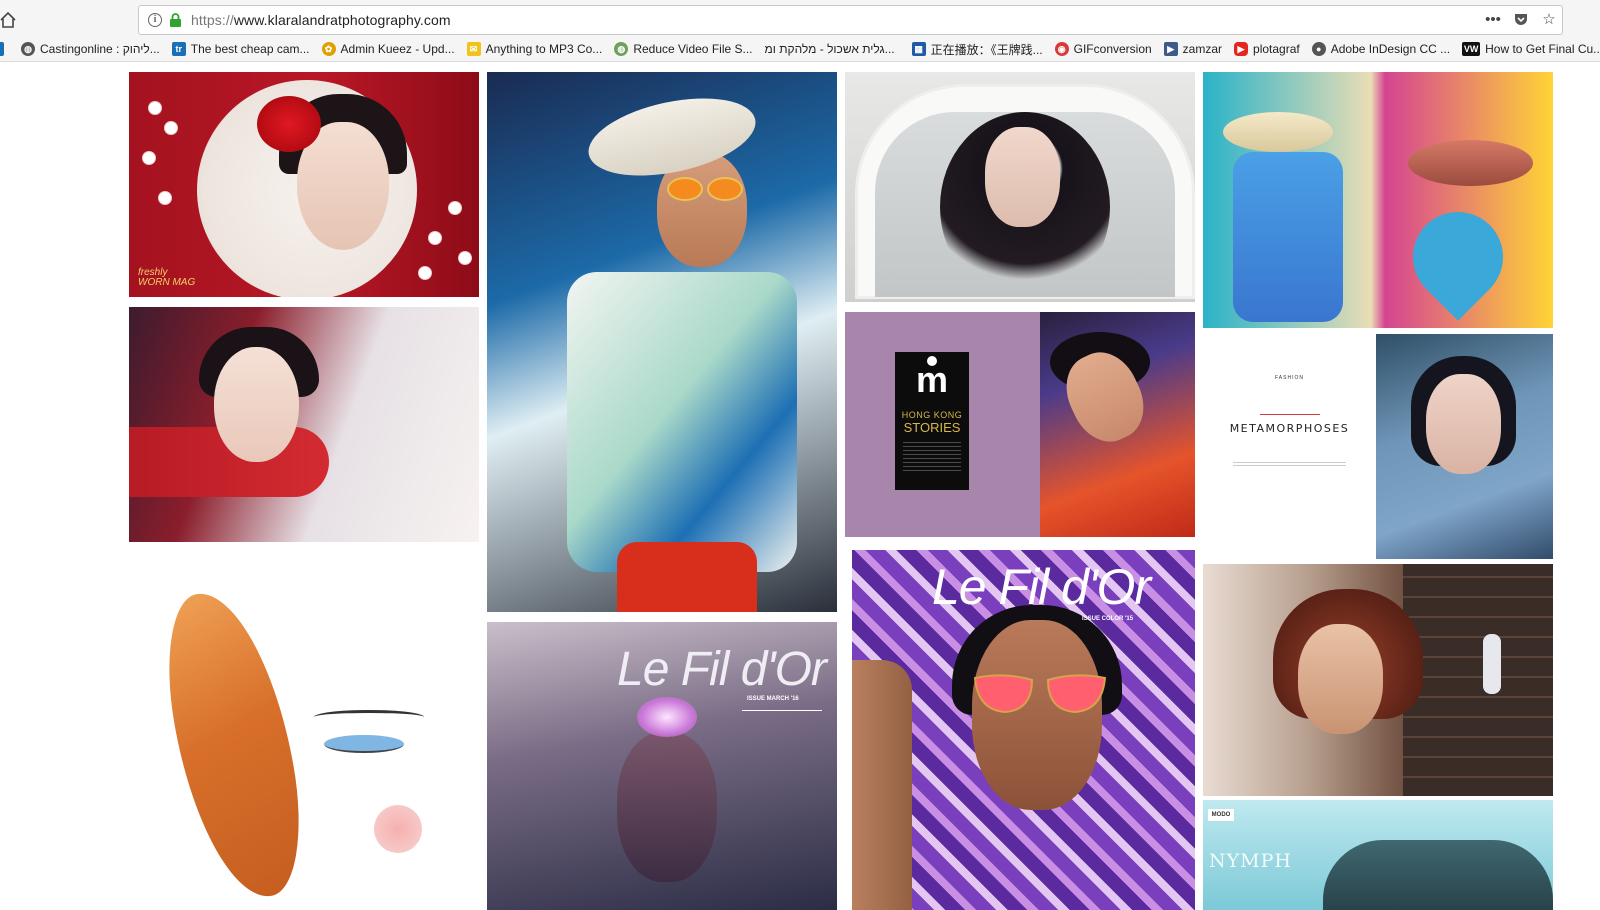 The width and height of the screenshot is (1600, 910). I want to click on bookmark-item: ▶ zamzar, so click(1192, 49).